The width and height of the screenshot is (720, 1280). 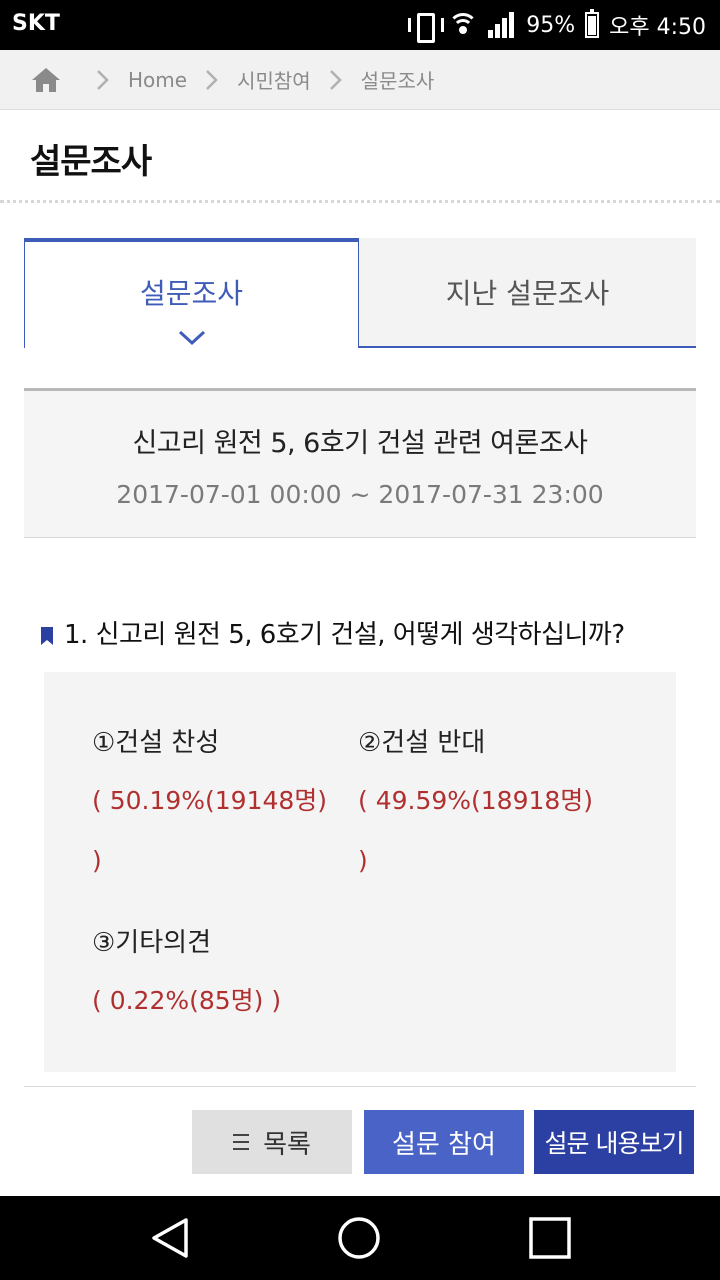 I want to click on page-title: 설문조사, so click(x=91, y=162).